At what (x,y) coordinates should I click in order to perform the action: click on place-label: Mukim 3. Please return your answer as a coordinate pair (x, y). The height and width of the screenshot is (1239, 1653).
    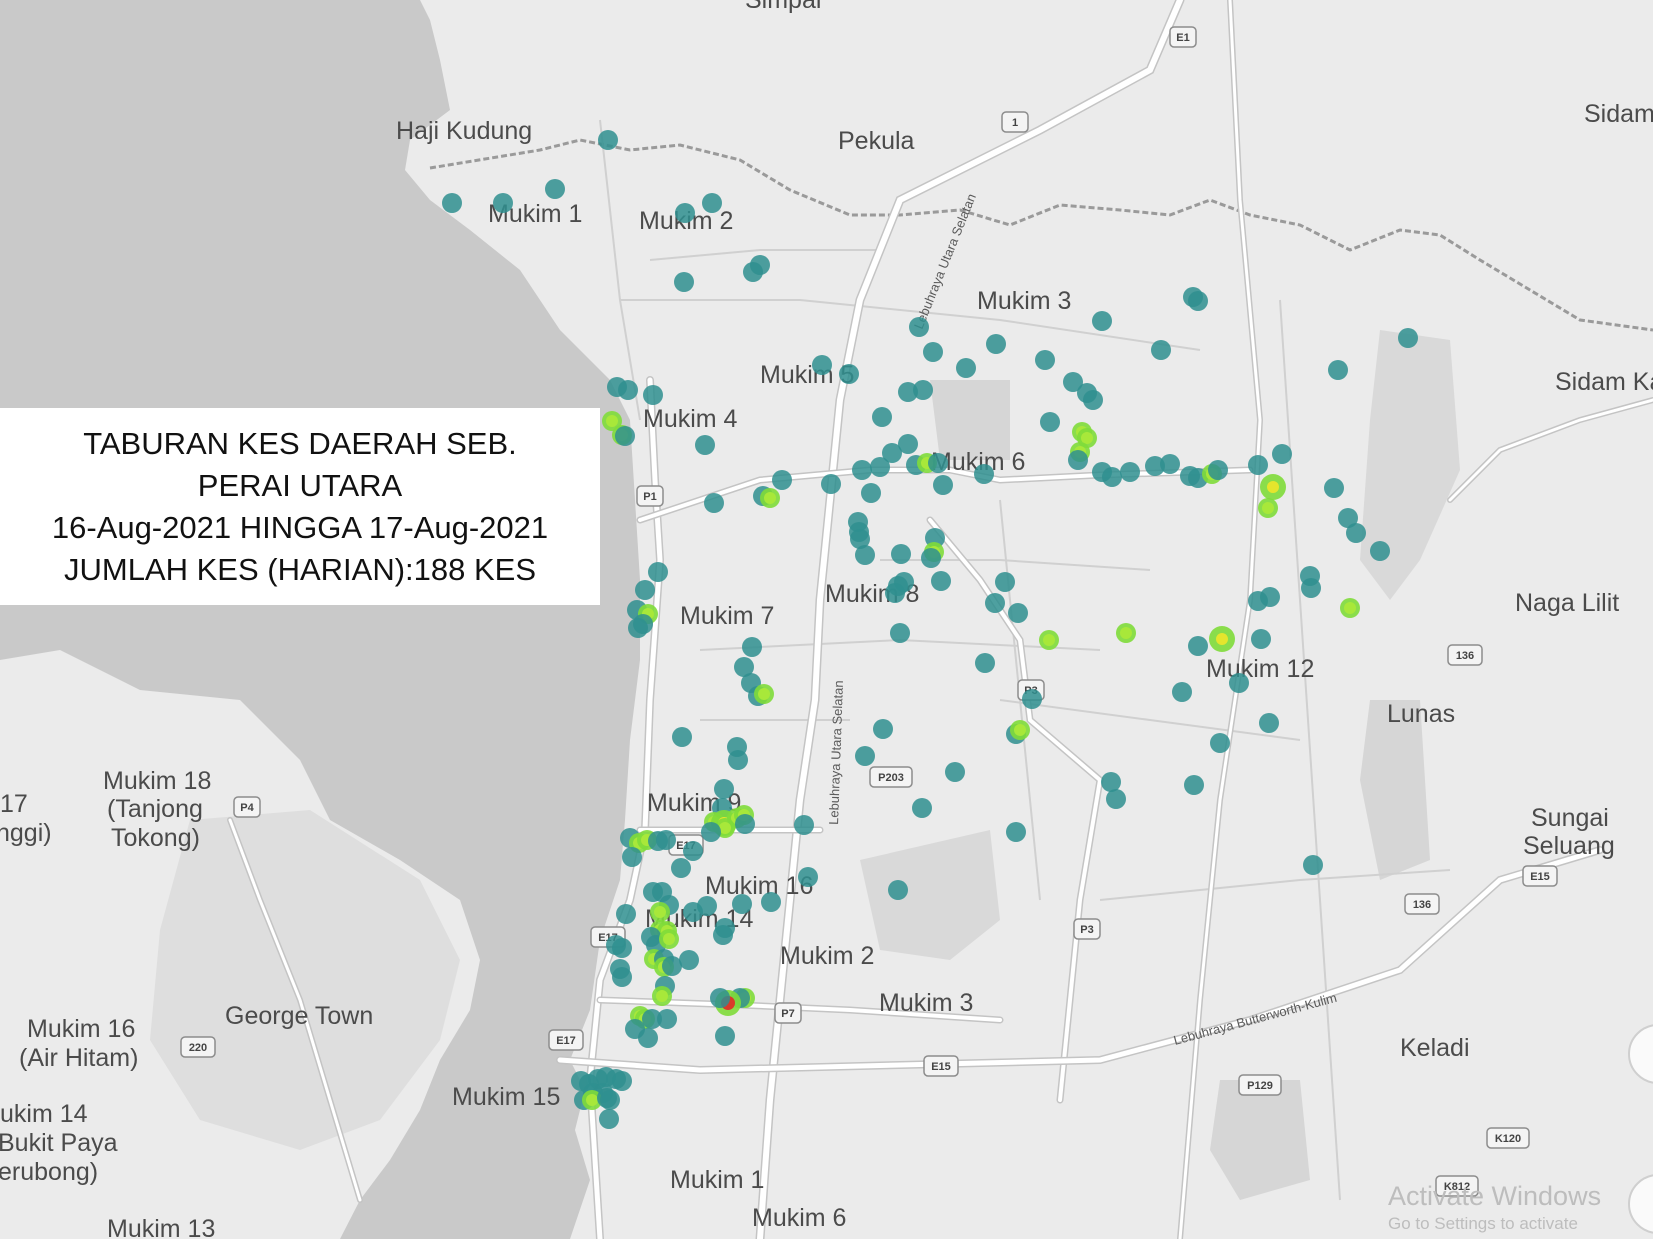
    Looking at the image, I should click on (1024, 301).